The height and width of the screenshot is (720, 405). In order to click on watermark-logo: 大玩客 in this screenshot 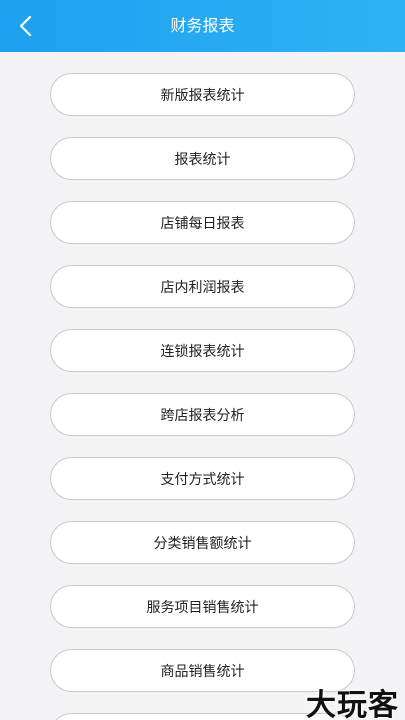, I will do `click(352, 704)`.